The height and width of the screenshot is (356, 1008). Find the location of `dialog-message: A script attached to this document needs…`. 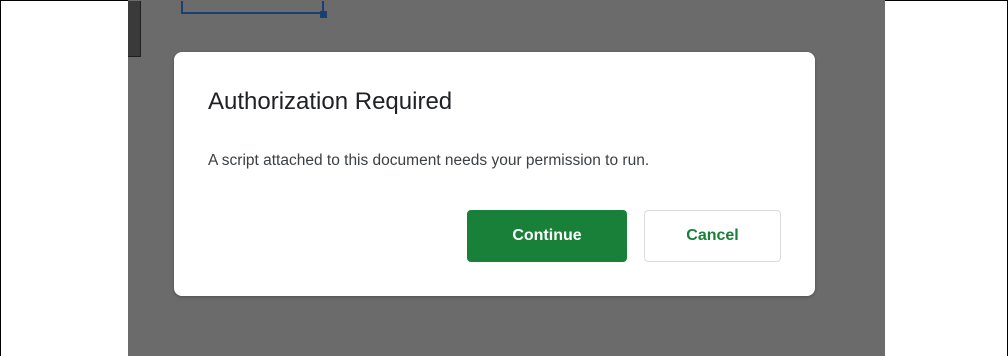

dialog-message: A script attached to this document needs… is located at coordinates (429, 160).